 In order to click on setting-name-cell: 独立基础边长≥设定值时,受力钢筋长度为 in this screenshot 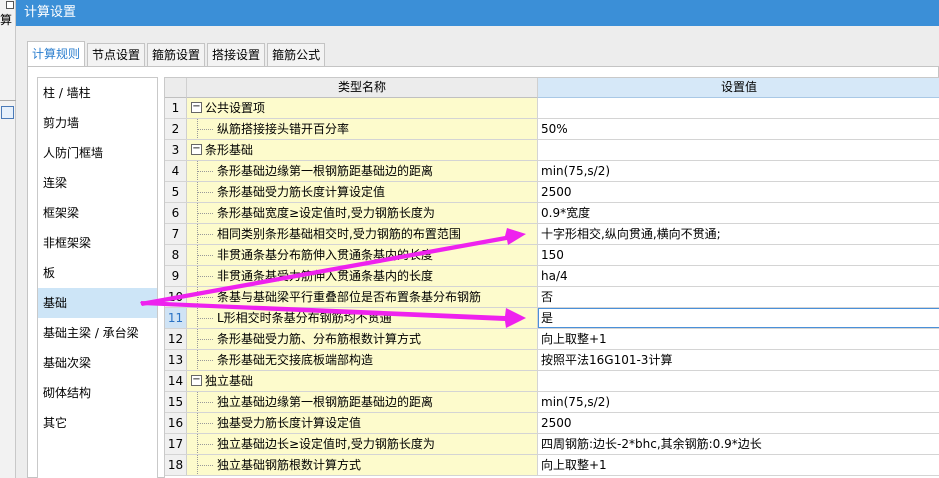, I will do `click(362, 444)`.